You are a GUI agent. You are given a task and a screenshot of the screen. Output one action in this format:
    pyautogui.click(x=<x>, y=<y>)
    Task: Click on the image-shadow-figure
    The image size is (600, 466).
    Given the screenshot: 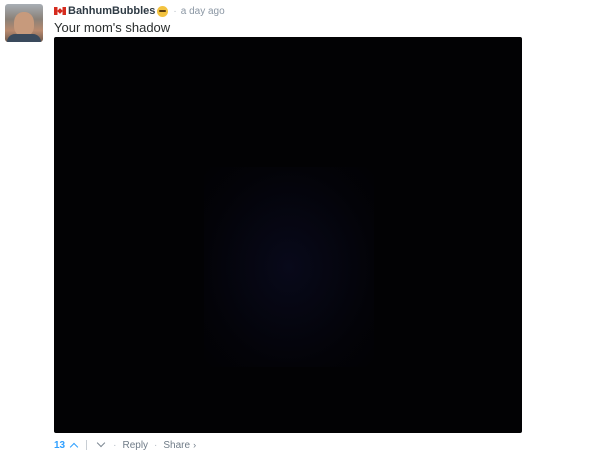 What is the action you would take?
    pyautogui.click(x=289, y=267)
    